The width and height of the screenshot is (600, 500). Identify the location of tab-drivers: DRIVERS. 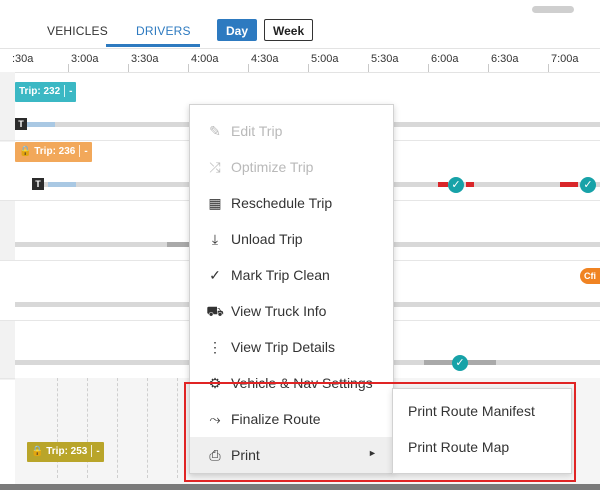
(163, 31).